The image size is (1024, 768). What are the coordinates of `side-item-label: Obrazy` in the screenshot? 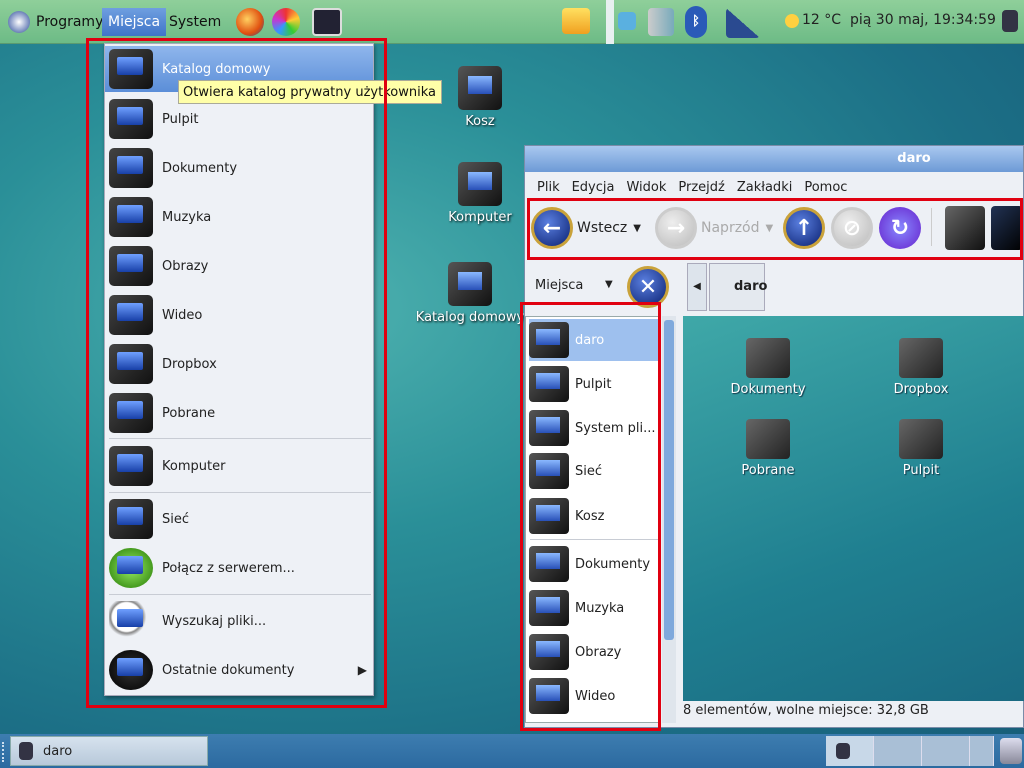 It's located at (598, 652).